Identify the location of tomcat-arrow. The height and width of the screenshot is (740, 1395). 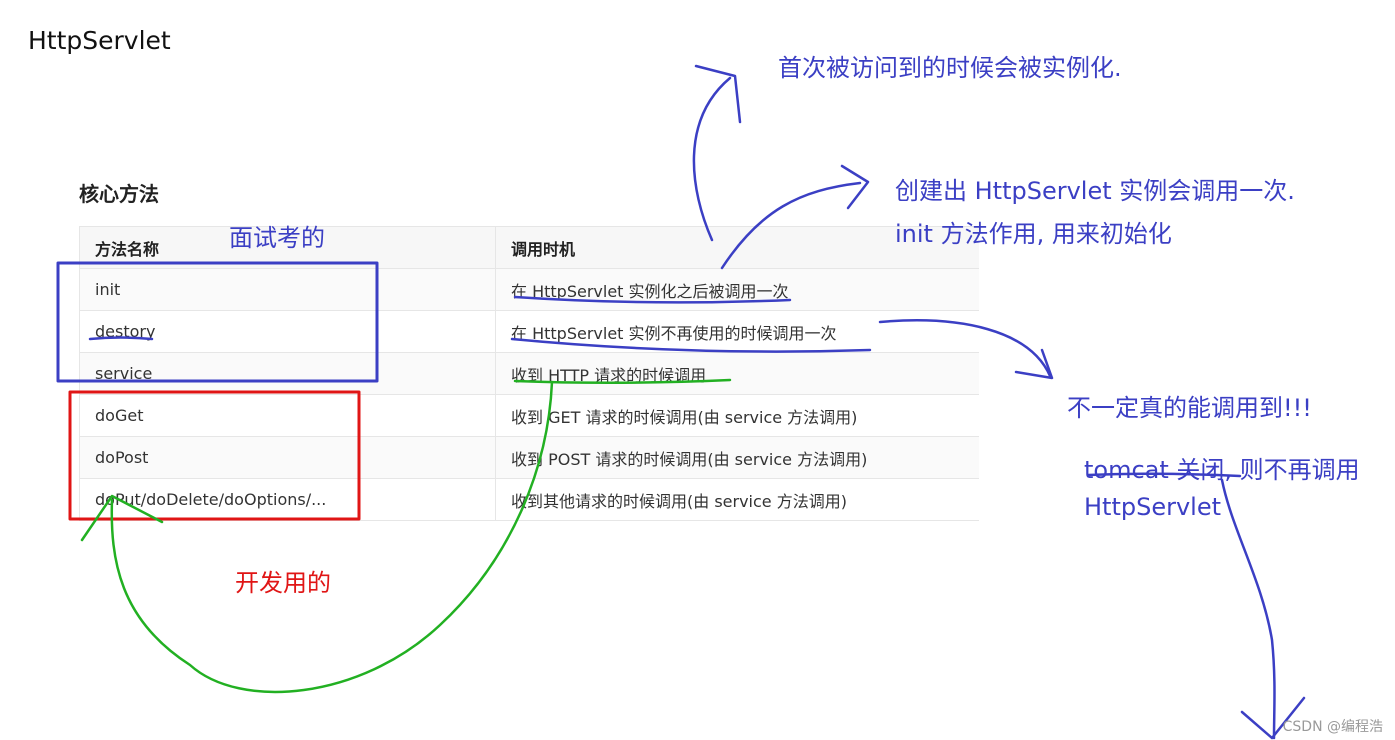
(1248, 609).